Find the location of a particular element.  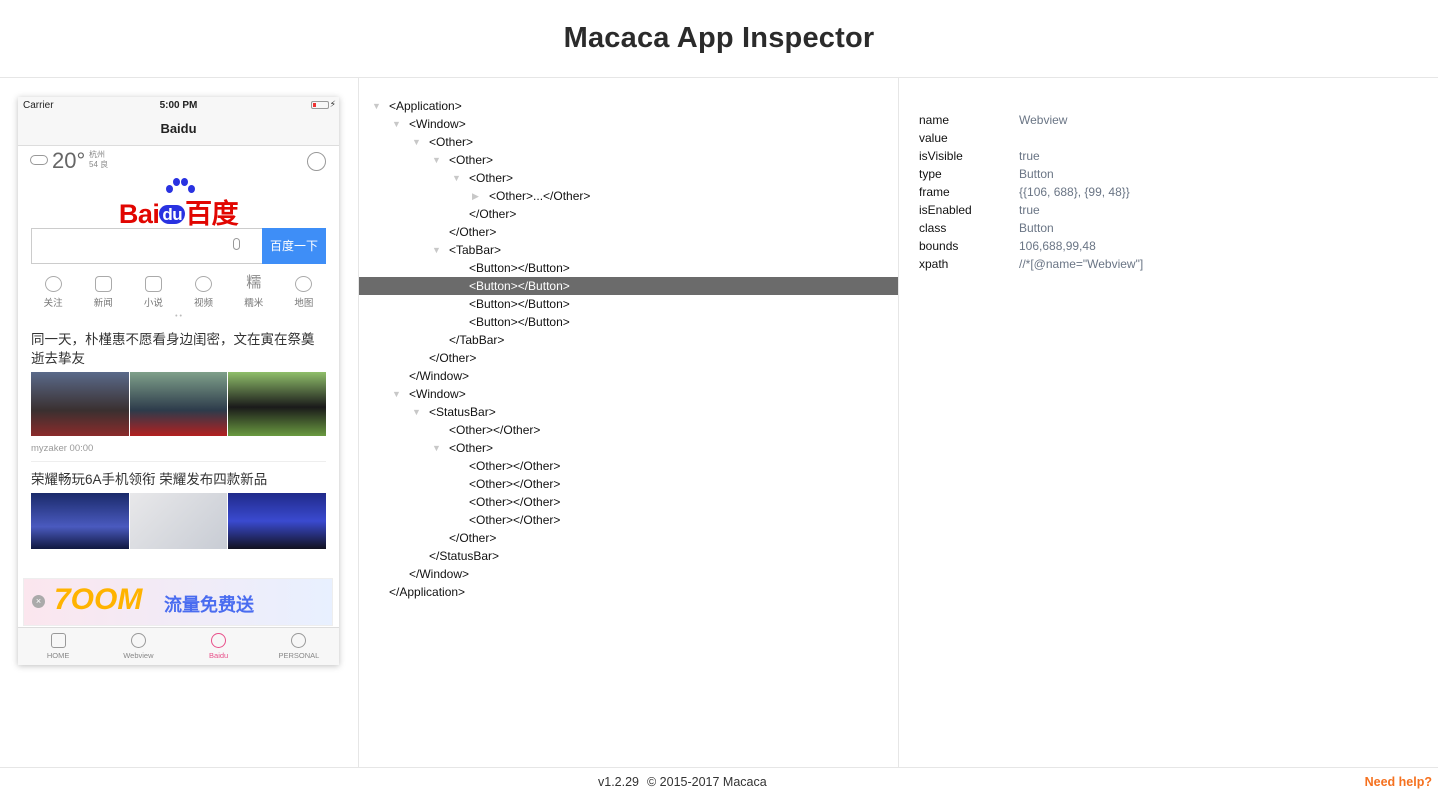

news-item: 荣耀畅玩6A手机领衔 荣耀发布四款新品 is located at coordinates (179, 505).